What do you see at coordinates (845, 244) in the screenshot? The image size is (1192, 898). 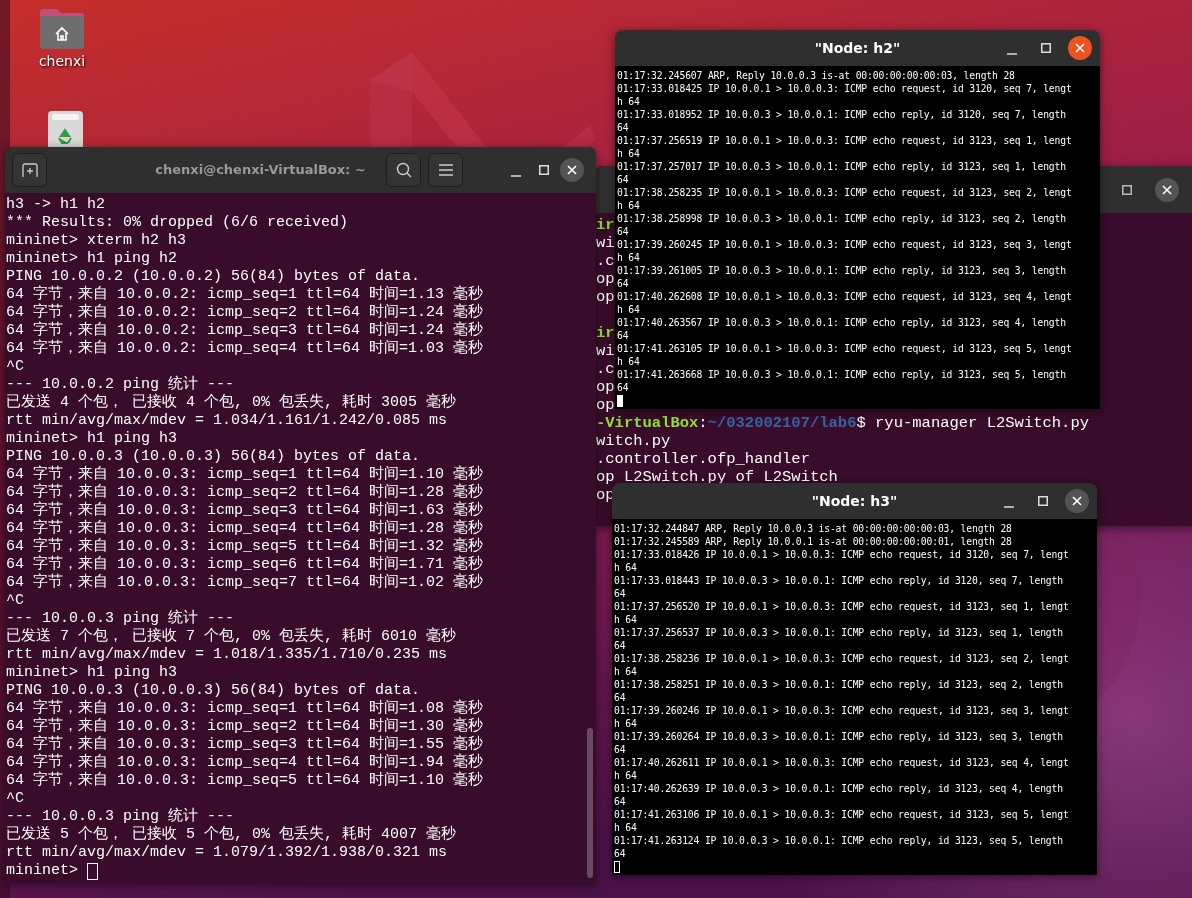 I see `terminal-line: 01:17:39.260245 IP 10.0.0.1 > 10.0.0.3: ICMP echo request, id 3123, seq 3, lengt` at bounding box center [845, 244].